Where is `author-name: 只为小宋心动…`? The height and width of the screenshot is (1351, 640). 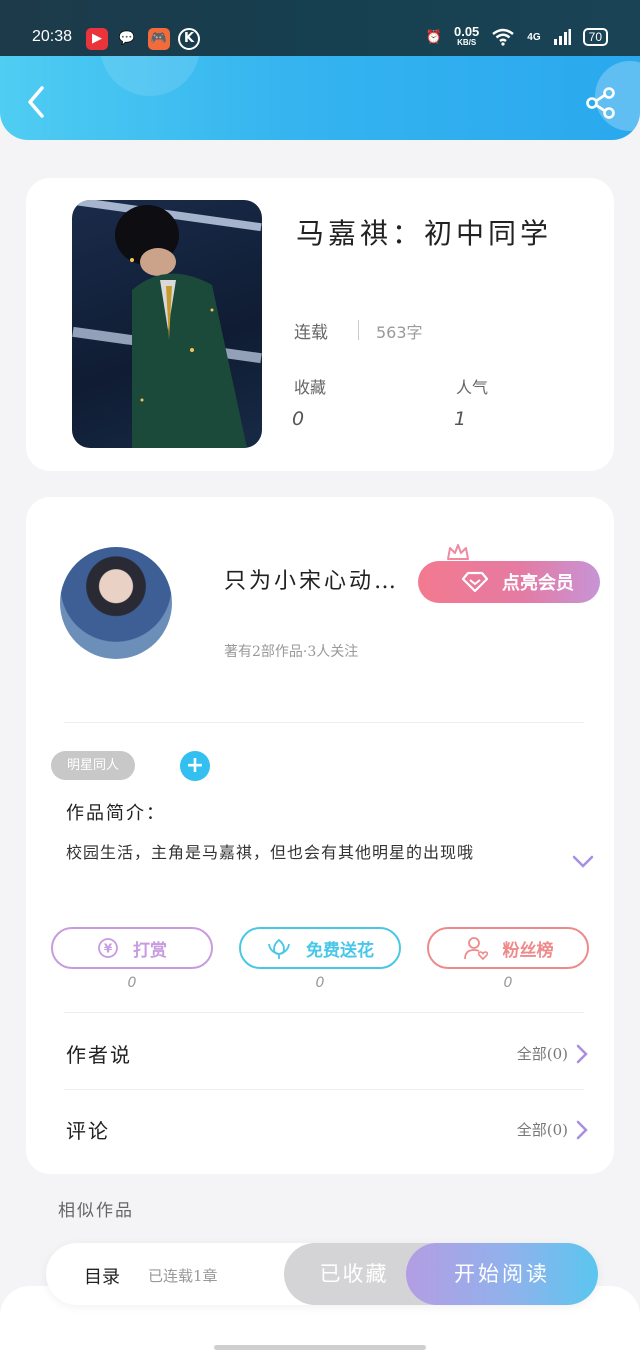 author-name: 只为小宋心动… is located at coordinates (311, 579).